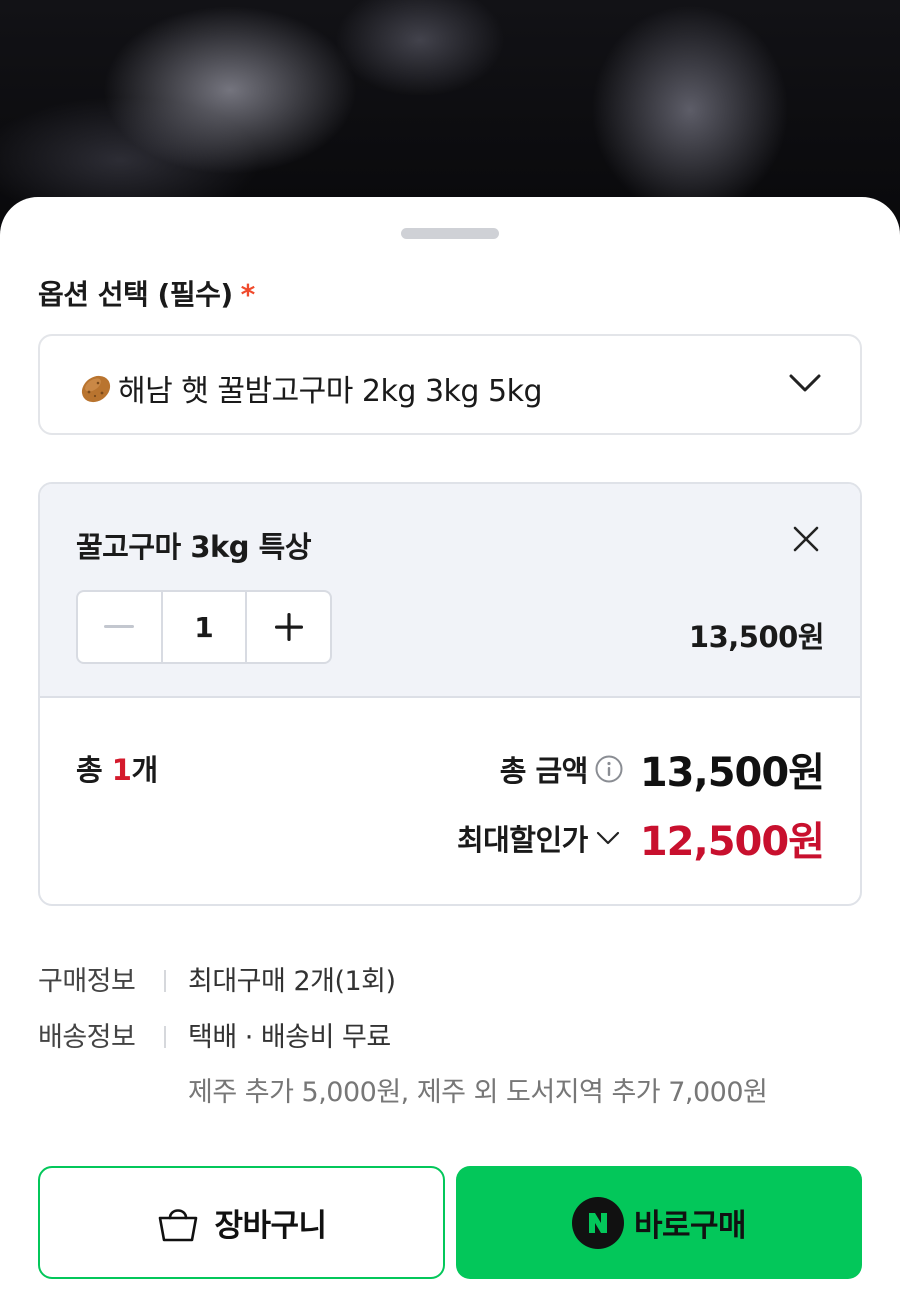 The image size is (900, 1295). I want to click on decrease-button, so click(119, 627).